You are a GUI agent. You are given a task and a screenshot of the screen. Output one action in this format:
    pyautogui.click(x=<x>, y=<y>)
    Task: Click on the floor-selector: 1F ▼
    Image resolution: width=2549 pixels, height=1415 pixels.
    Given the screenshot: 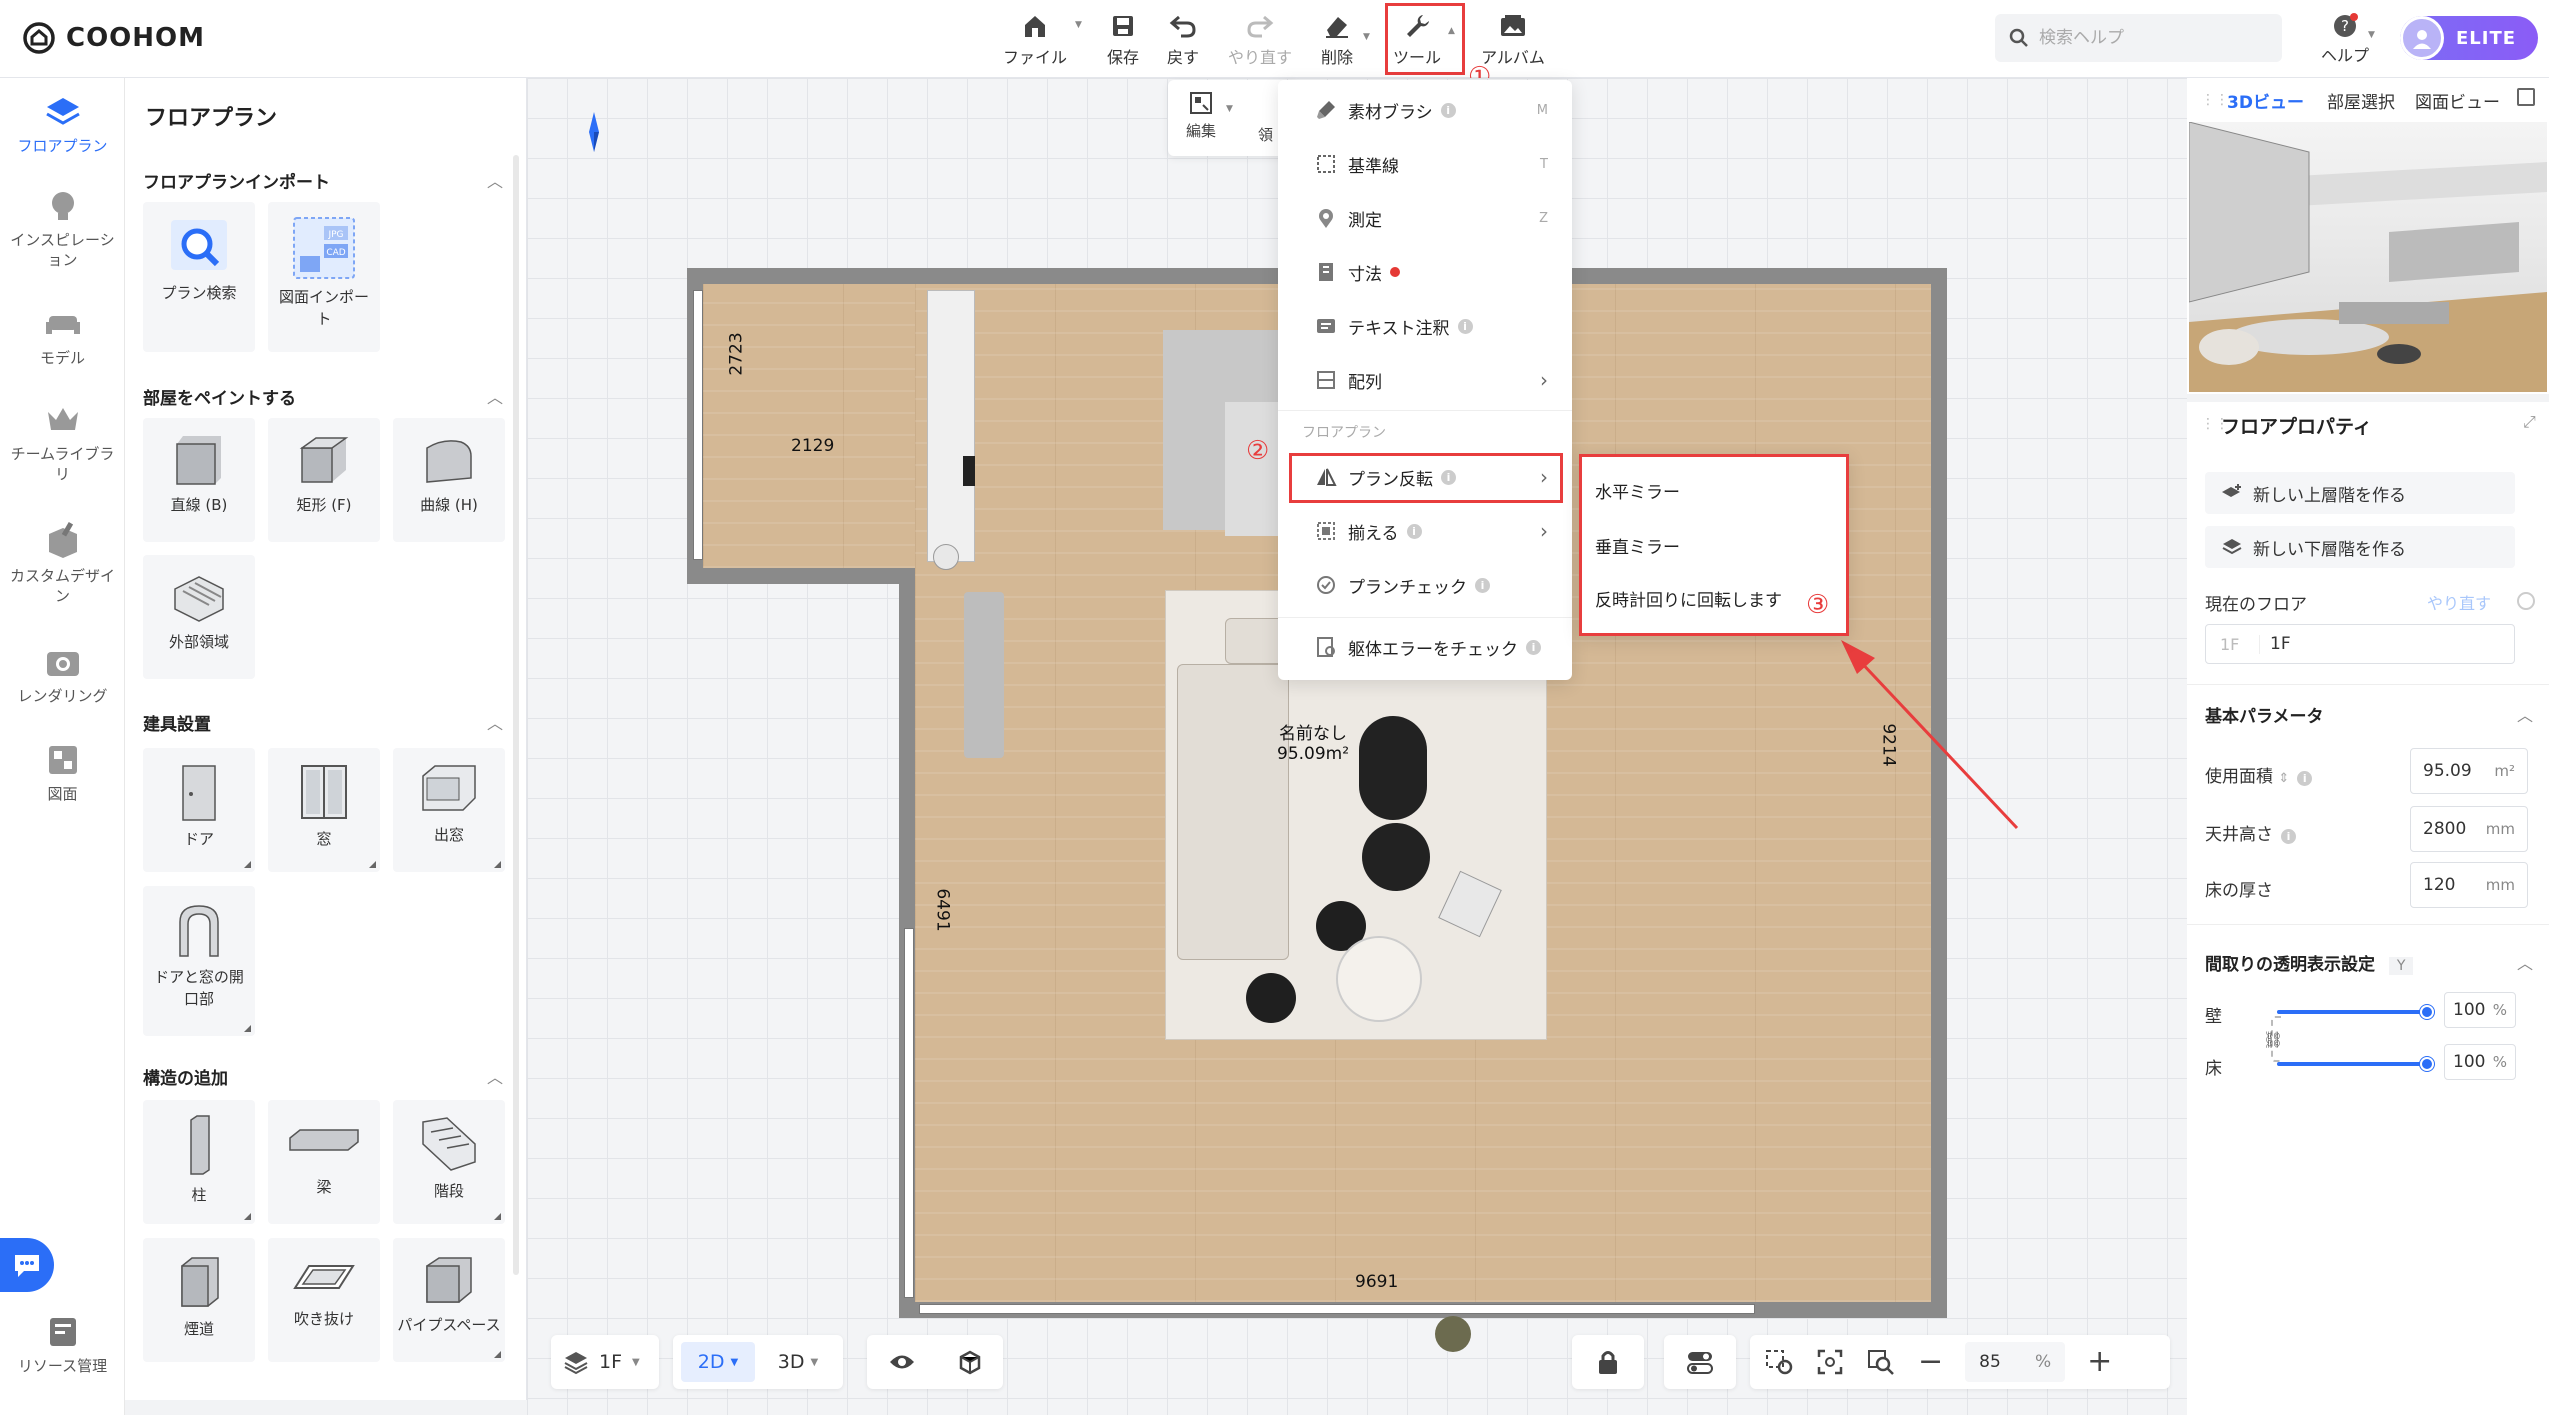 What is the action you would take?
    pyautogui.click(x=605, y=1362)
    